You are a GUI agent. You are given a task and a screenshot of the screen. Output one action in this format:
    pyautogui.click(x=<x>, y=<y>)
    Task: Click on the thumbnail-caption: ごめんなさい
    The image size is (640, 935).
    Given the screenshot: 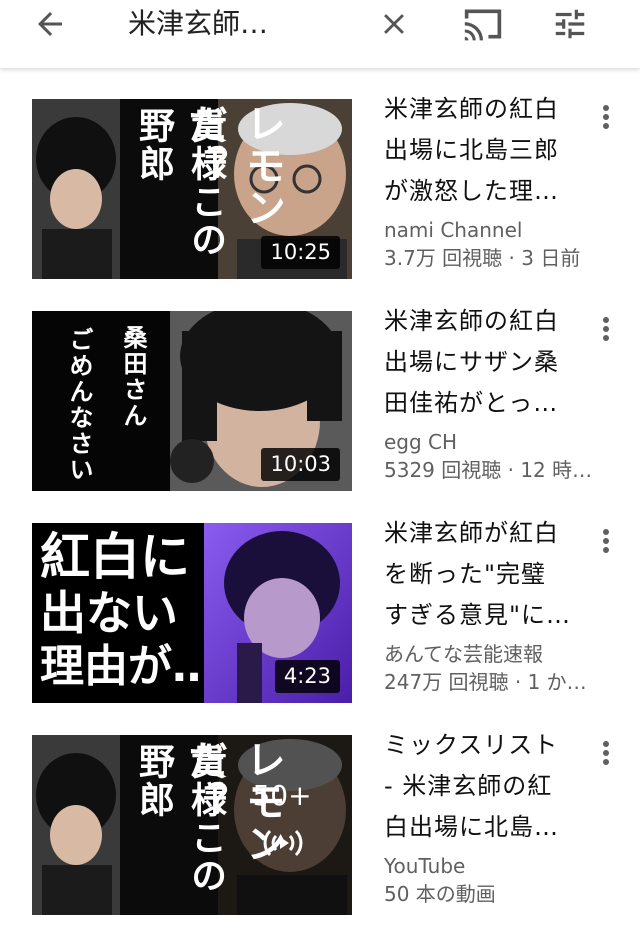 What is the action you would take?
    pyautogui.click(x=79, y=405)
    